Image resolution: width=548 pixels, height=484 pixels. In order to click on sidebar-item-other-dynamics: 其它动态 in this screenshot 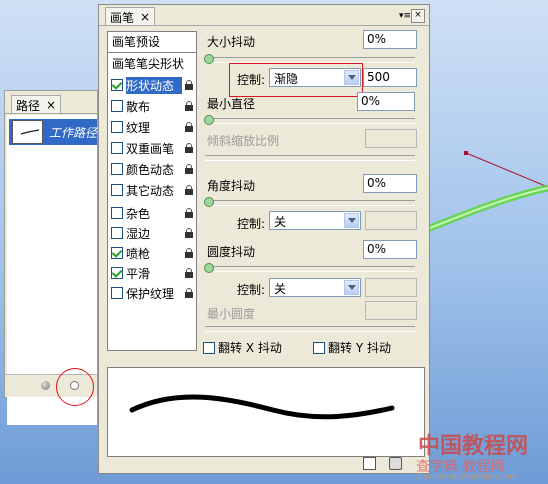, I will do `click(152, 190)`.